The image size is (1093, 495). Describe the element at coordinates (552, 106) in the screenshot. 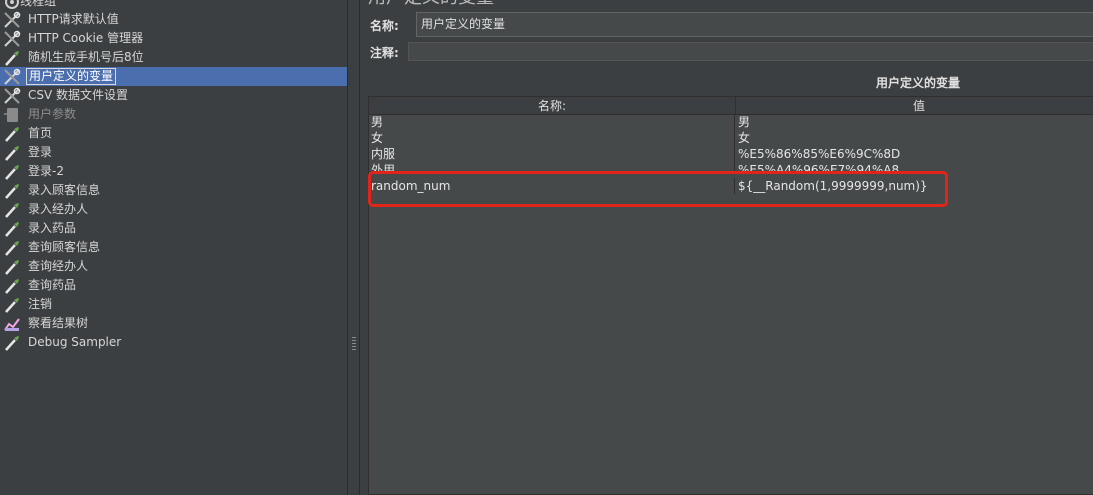

I see `column-header-name: 名称:` at that location.